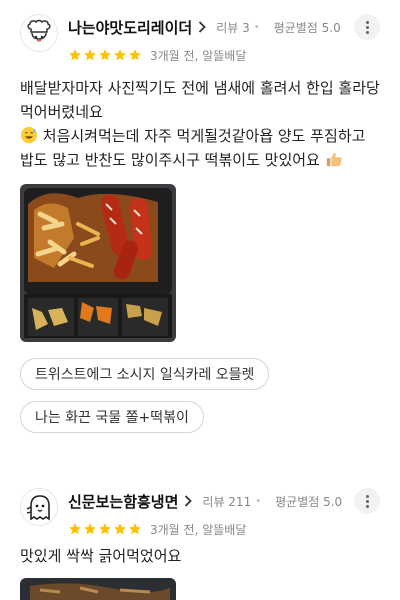 This screenshot has width=400, height=600. Describe the element at coordinates (233, 27) in the screenshot. I see `review-count: 리뷰 3` at that location.